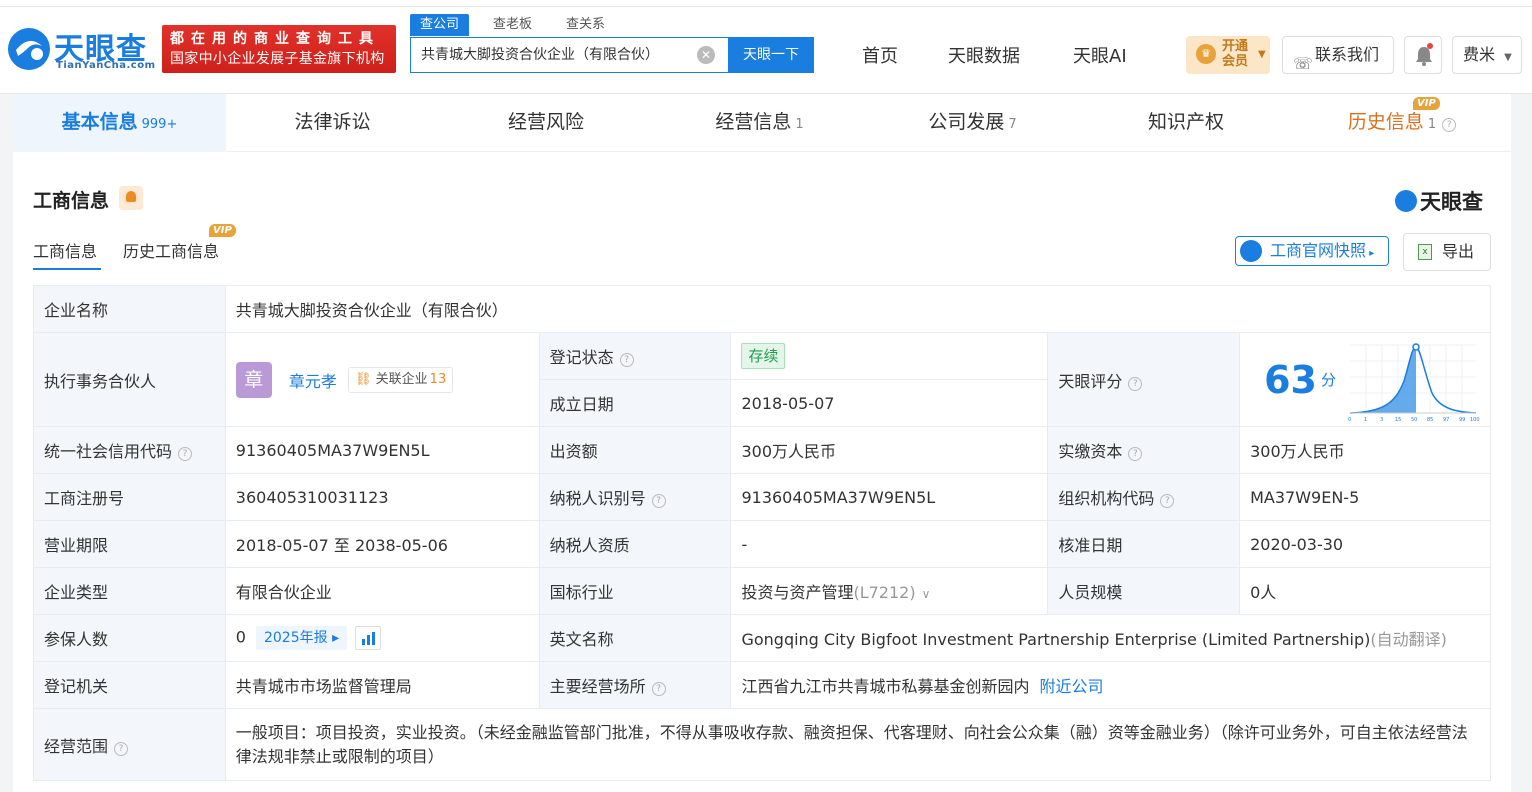 The width and height of the screenshot is (1532, 792). I want to click on chart-tick-label: 1, so click(1365, 420).